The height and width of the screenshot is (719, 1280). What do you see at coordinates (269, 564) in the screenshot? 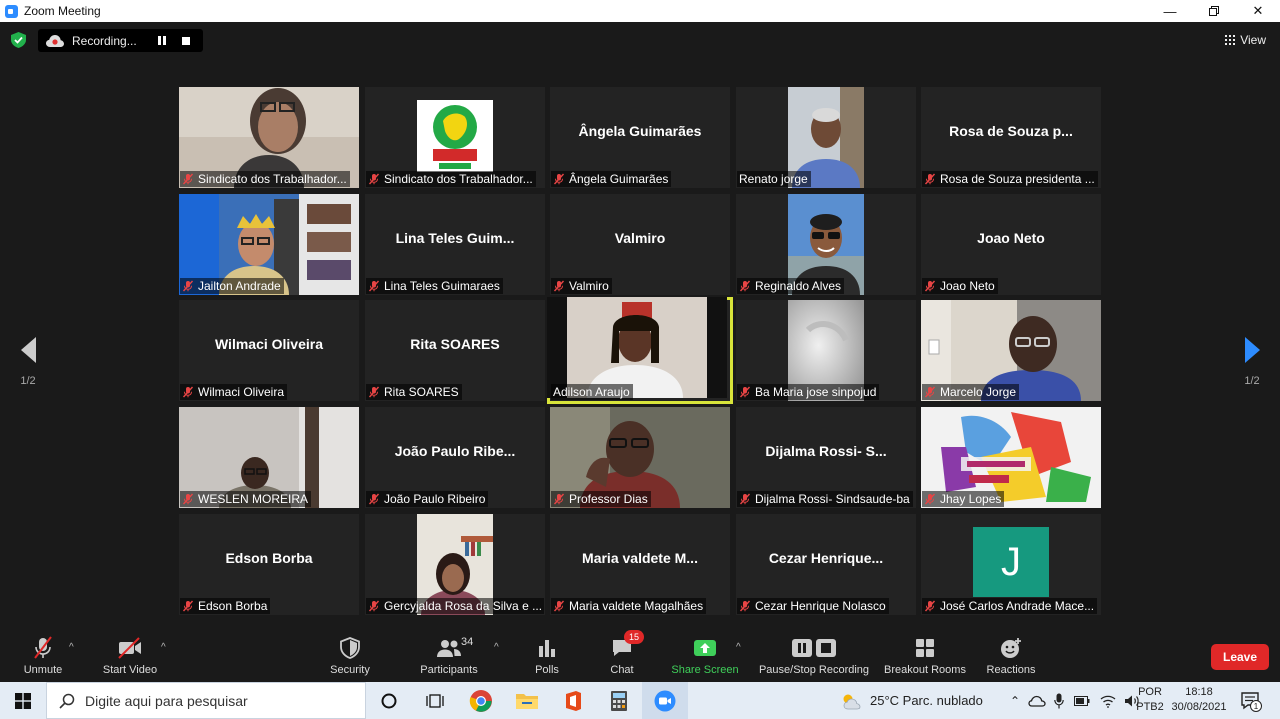
I see `participant-tile: Edson Borba Edson Borba` at bounding box center [269, 564].